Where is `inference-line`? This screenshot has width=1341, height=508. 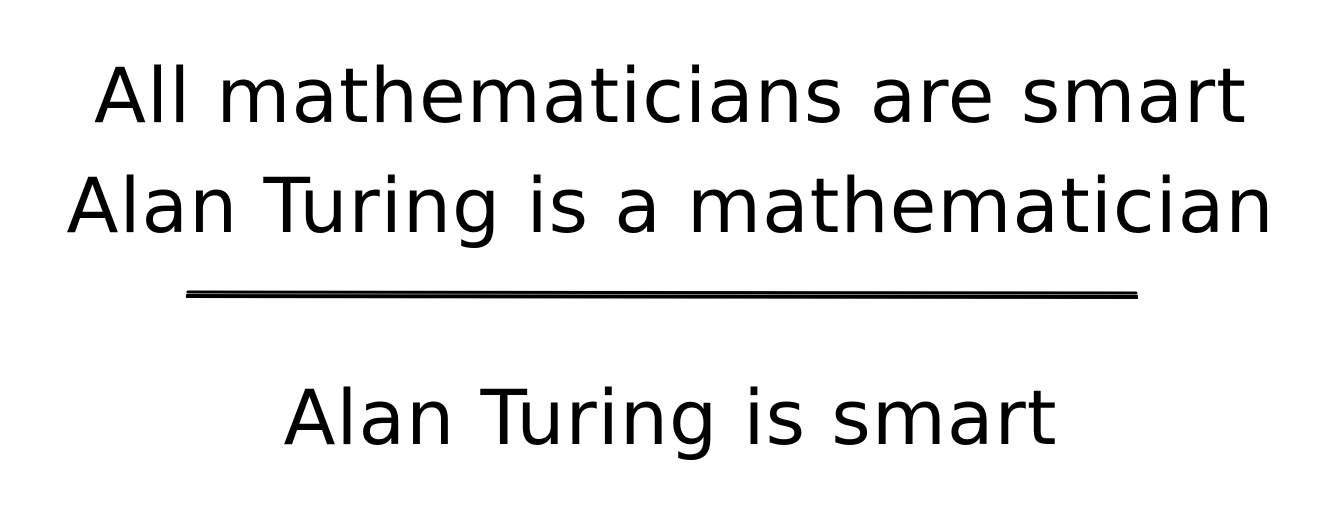
inference-line is located at coordinates (662, 294).